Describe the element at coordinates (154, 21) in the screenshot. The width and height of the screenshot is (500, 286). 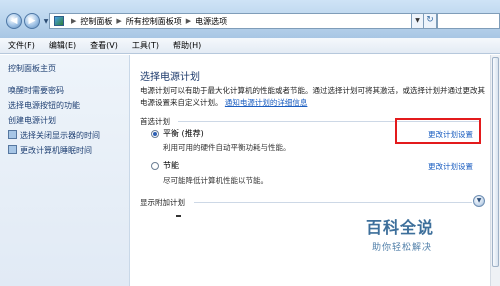
I see `breadcrumb-all-items: 所有控制面板项` at that location.